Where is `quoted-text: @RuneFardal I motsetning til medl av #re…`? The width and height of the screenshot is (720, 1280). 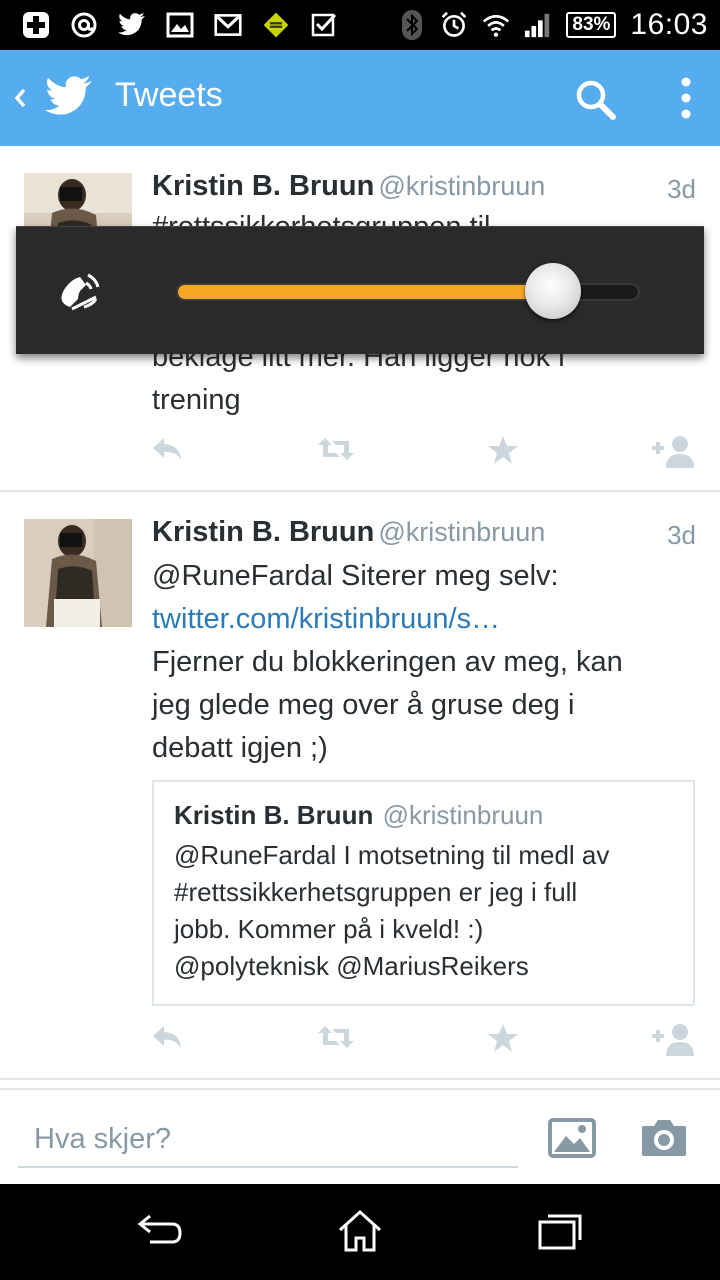 quoted-text: @RuneFardal I motsetning til medl av #re… is located at coordinates (424, 911).